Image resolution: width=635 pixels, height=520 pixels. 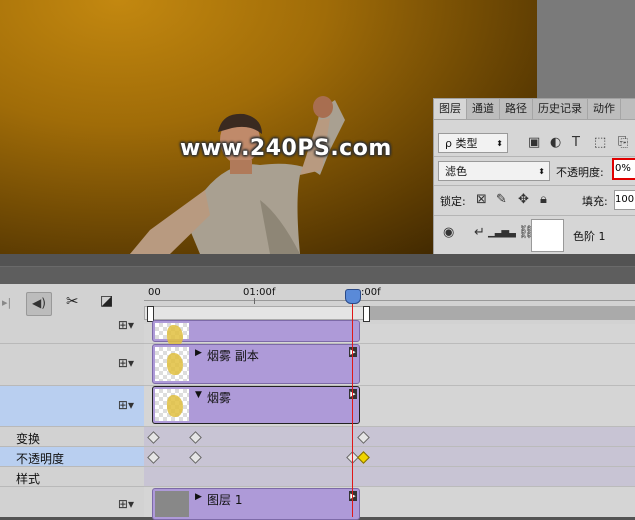 What do you see at coordinates (233, 356) in the screenshot?
I see `clip-name: 烟雾 副本` at bounding box center [233, 356].